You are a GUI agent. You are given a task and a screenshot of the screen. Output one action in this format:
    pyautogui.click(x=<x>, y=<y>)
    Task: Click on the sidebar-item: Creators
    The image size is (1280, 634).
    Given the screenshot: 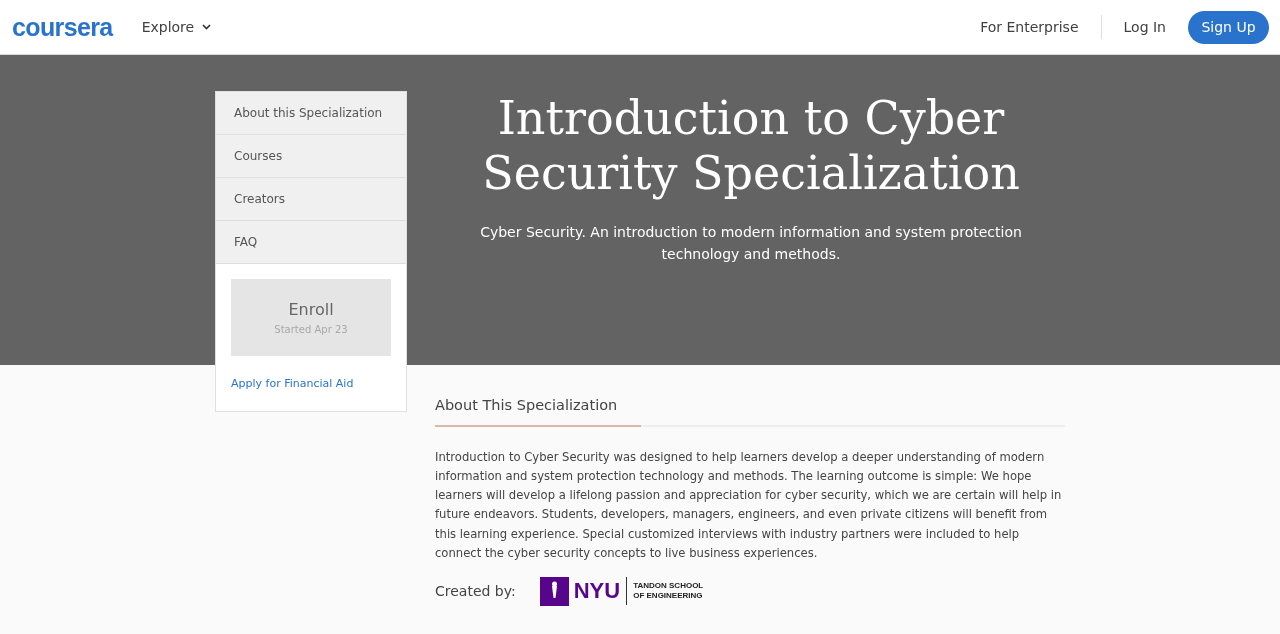 What is the action you would take?
    pyautogui.click(x=311, y=199)
    